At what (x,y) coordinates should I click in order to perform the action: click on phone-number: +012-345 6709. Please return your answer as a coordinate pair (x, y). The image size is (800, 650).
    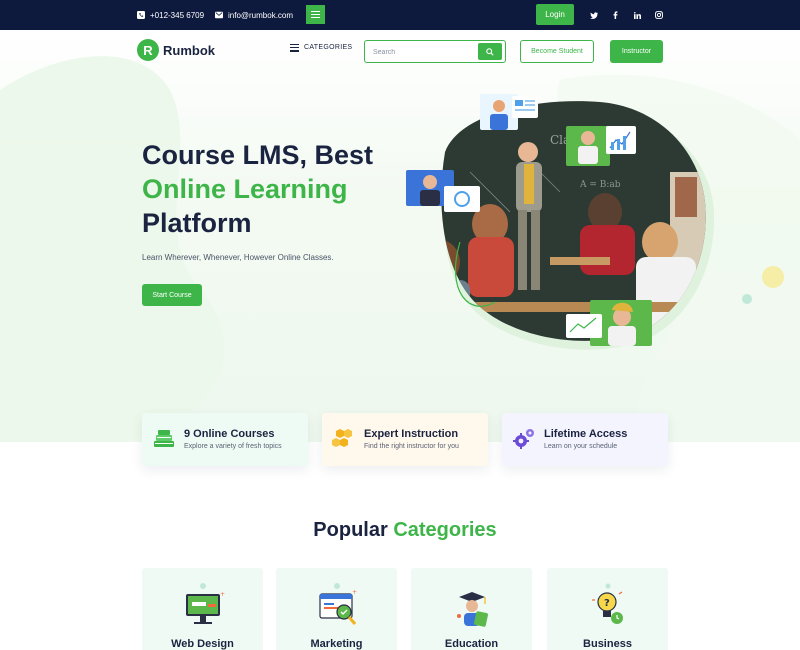
    Looking at the image, I should click on (177, 15).